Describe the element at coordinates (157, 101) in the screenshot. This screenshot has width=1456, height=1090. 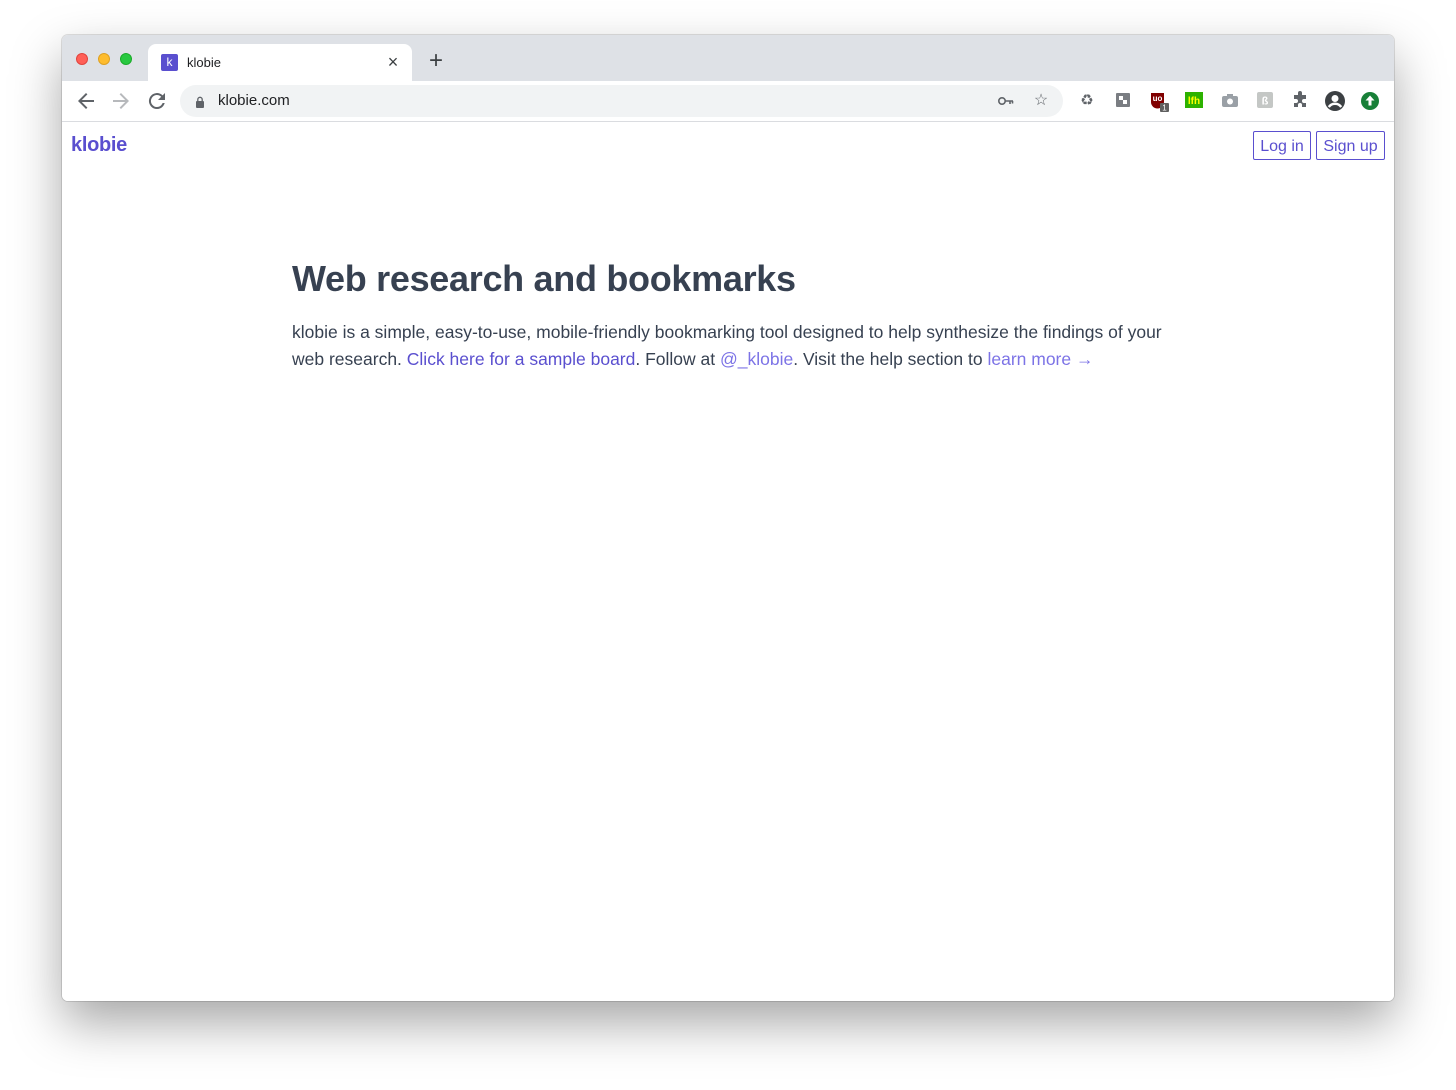
I see `reload-icon` at that location.